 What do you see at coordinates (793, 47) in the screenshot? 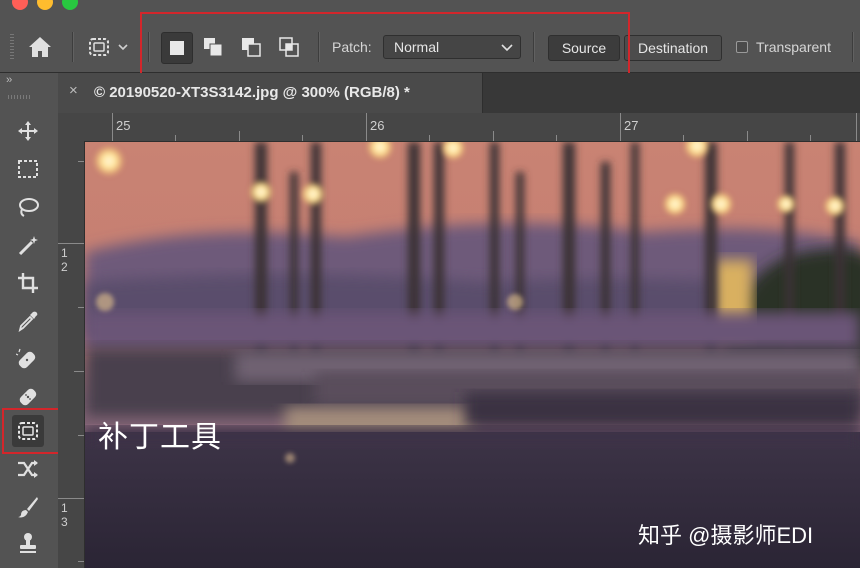
I see `transparent-label: Transparent` at bounding box center [793, 47].